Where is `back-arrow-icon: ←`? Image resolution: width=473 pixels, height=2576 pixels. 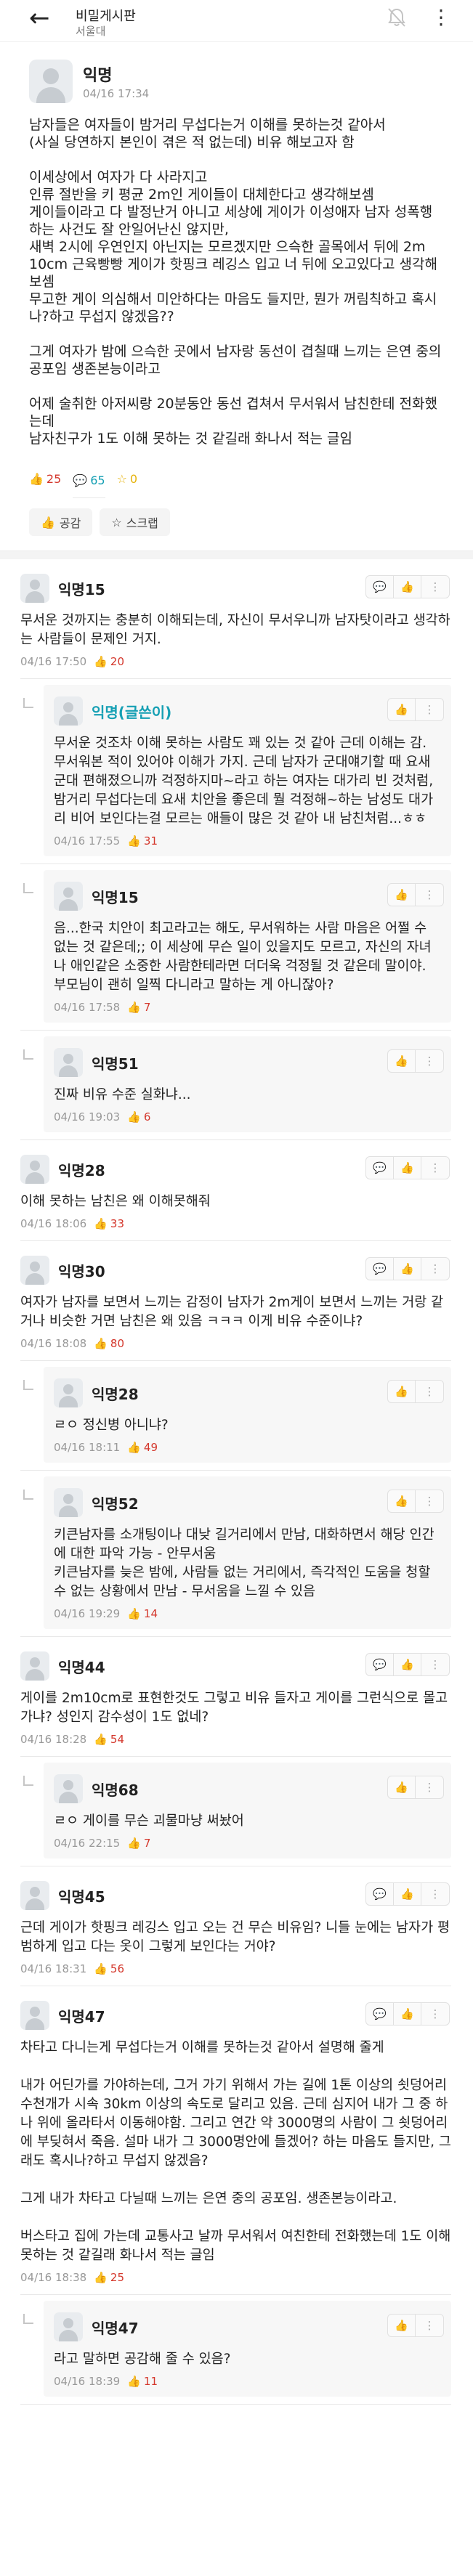
back-arrow-icon: ← is located at coordinates (39, 18).